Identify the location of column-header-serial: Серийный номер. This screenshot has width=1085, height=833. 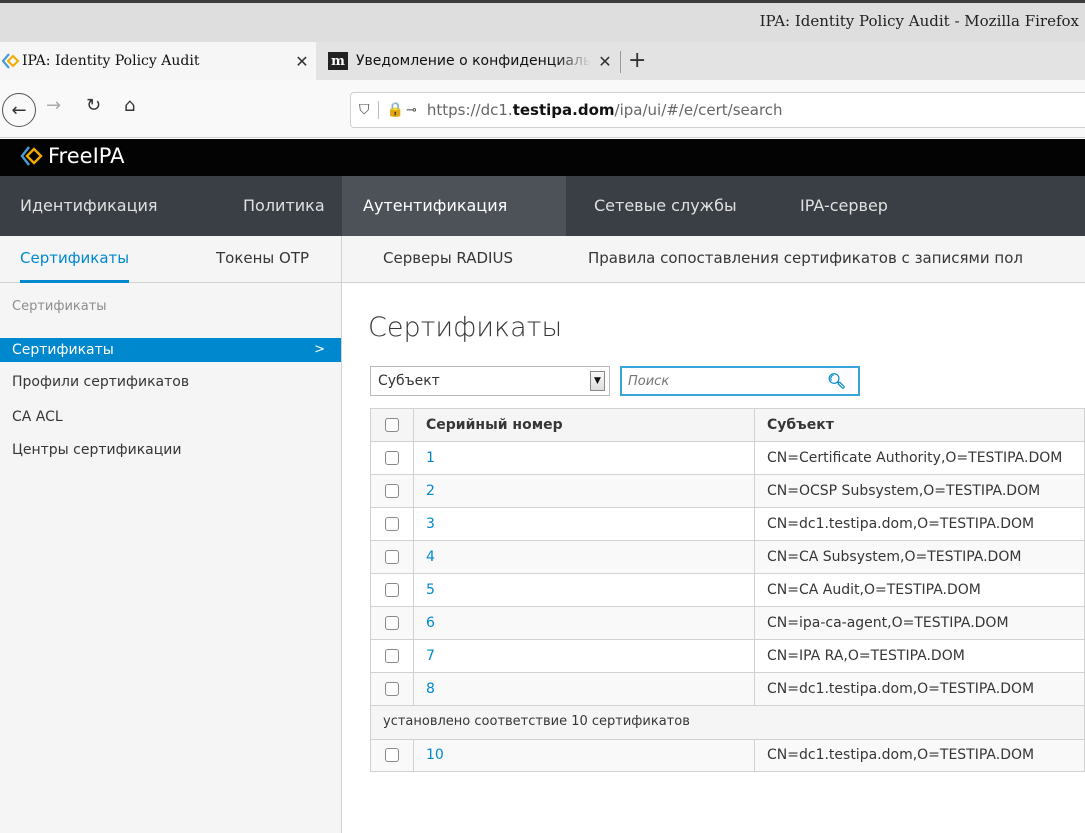
(584, 425).